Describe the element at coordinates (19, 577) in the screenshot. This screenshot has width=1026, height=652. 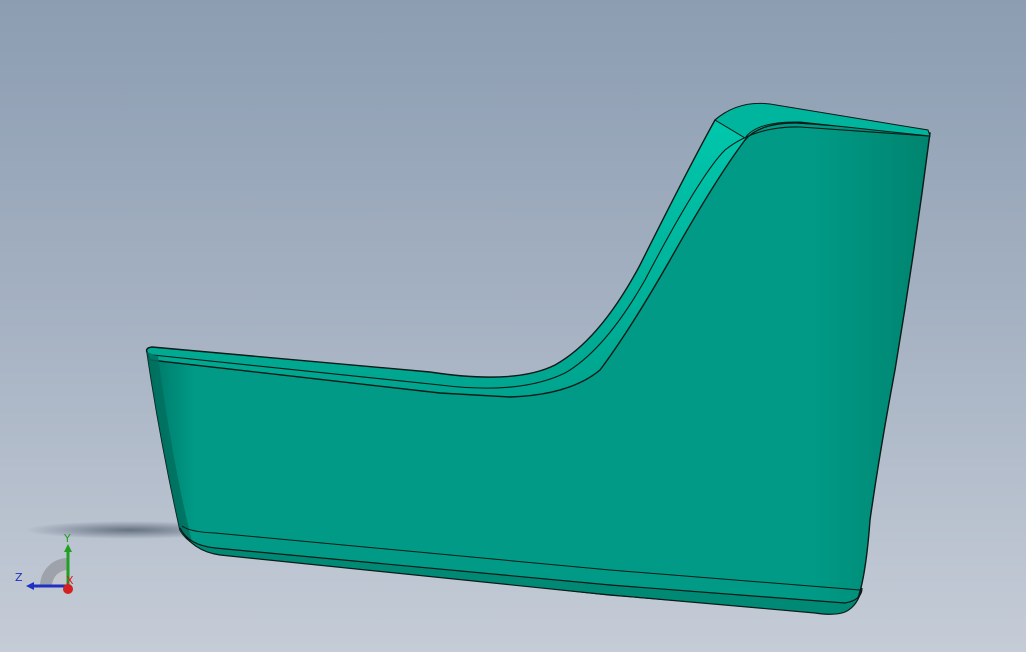
I see `z-axis-label: Z` at that location.